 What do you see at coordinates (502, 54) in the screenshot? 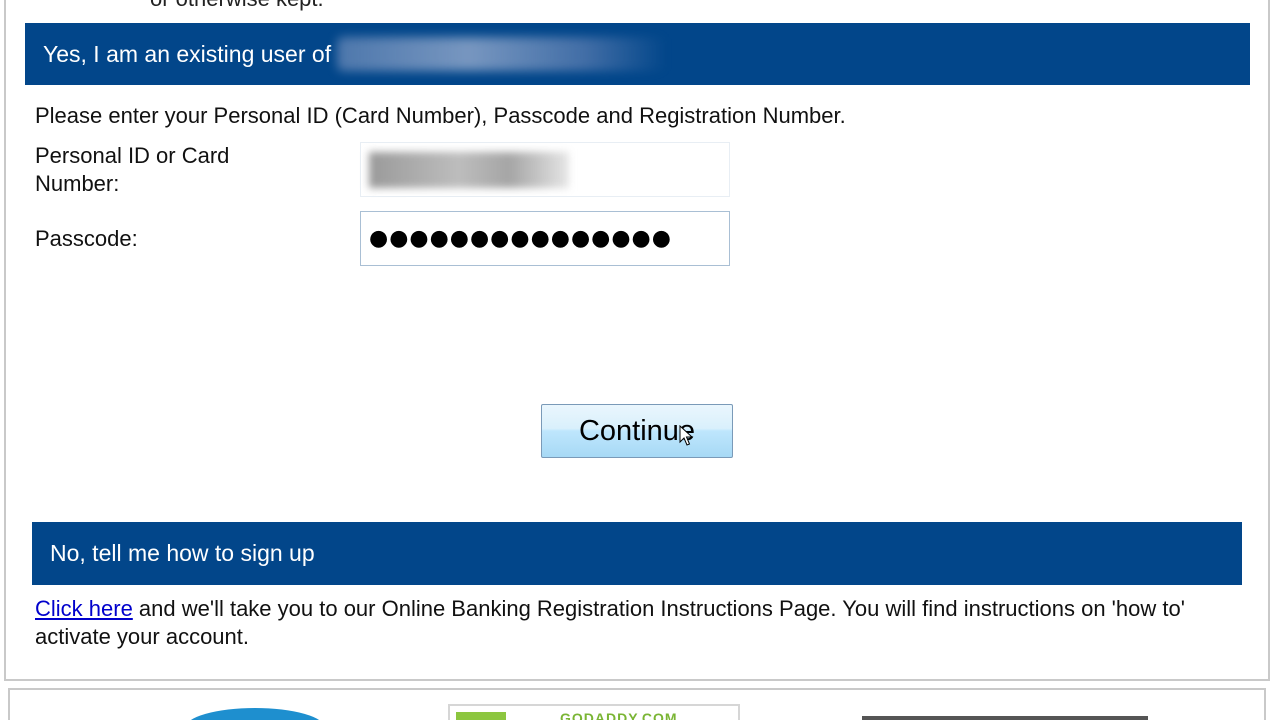
I see `redacted-bank-name` at bounding box center [502, 54].